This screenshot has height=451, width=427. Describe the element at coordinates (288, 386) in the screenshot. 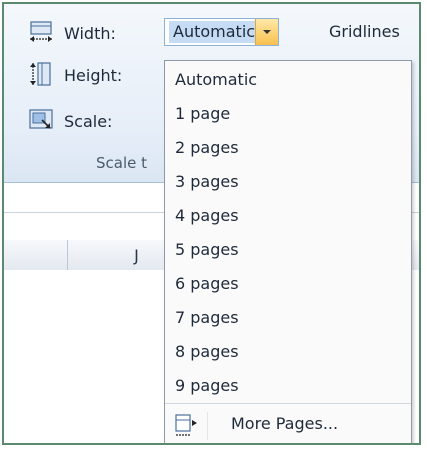

I see `menu-item-9-pages: 9 pages` at that location.